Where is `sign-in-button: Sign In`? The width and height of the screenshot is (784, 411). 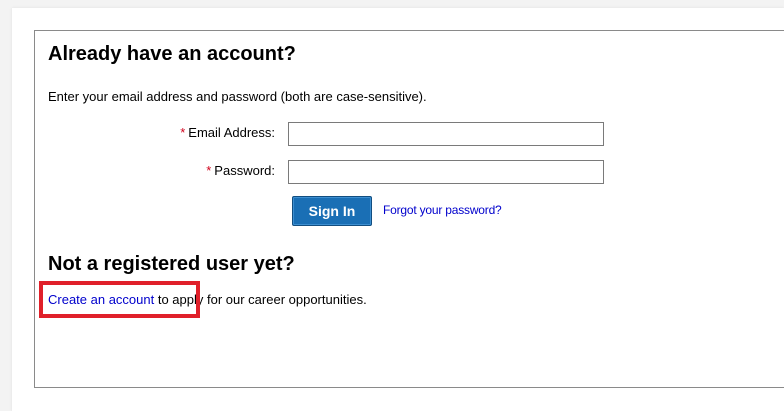
sign-in-button: Sign In is located at coordinates (332, 211).